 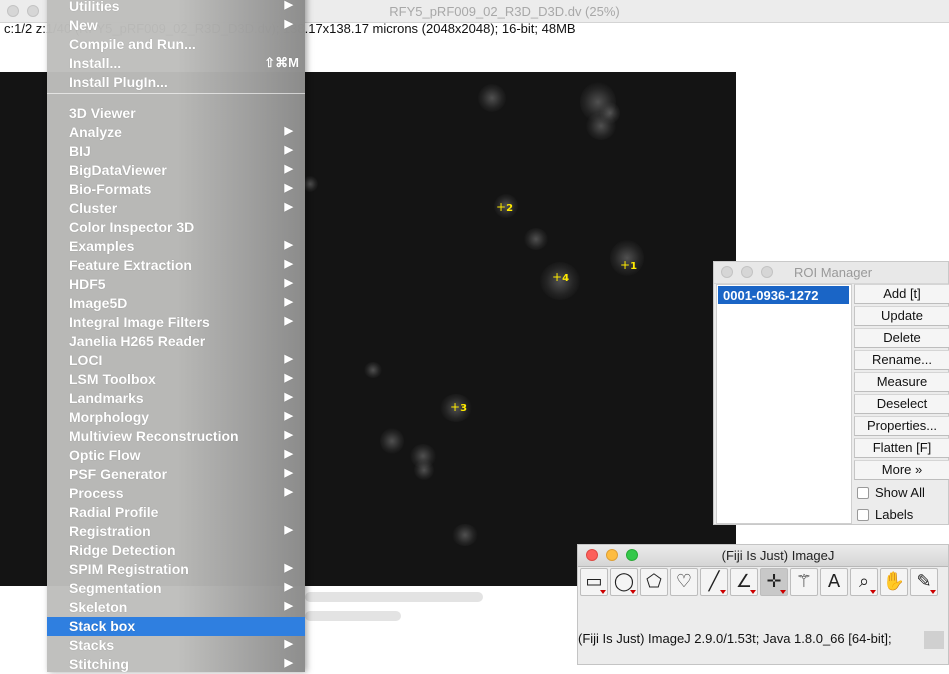 I want to click on imagej-titlebar: (Fiji Is Just) ImageJ, so click(x=763, y=556).